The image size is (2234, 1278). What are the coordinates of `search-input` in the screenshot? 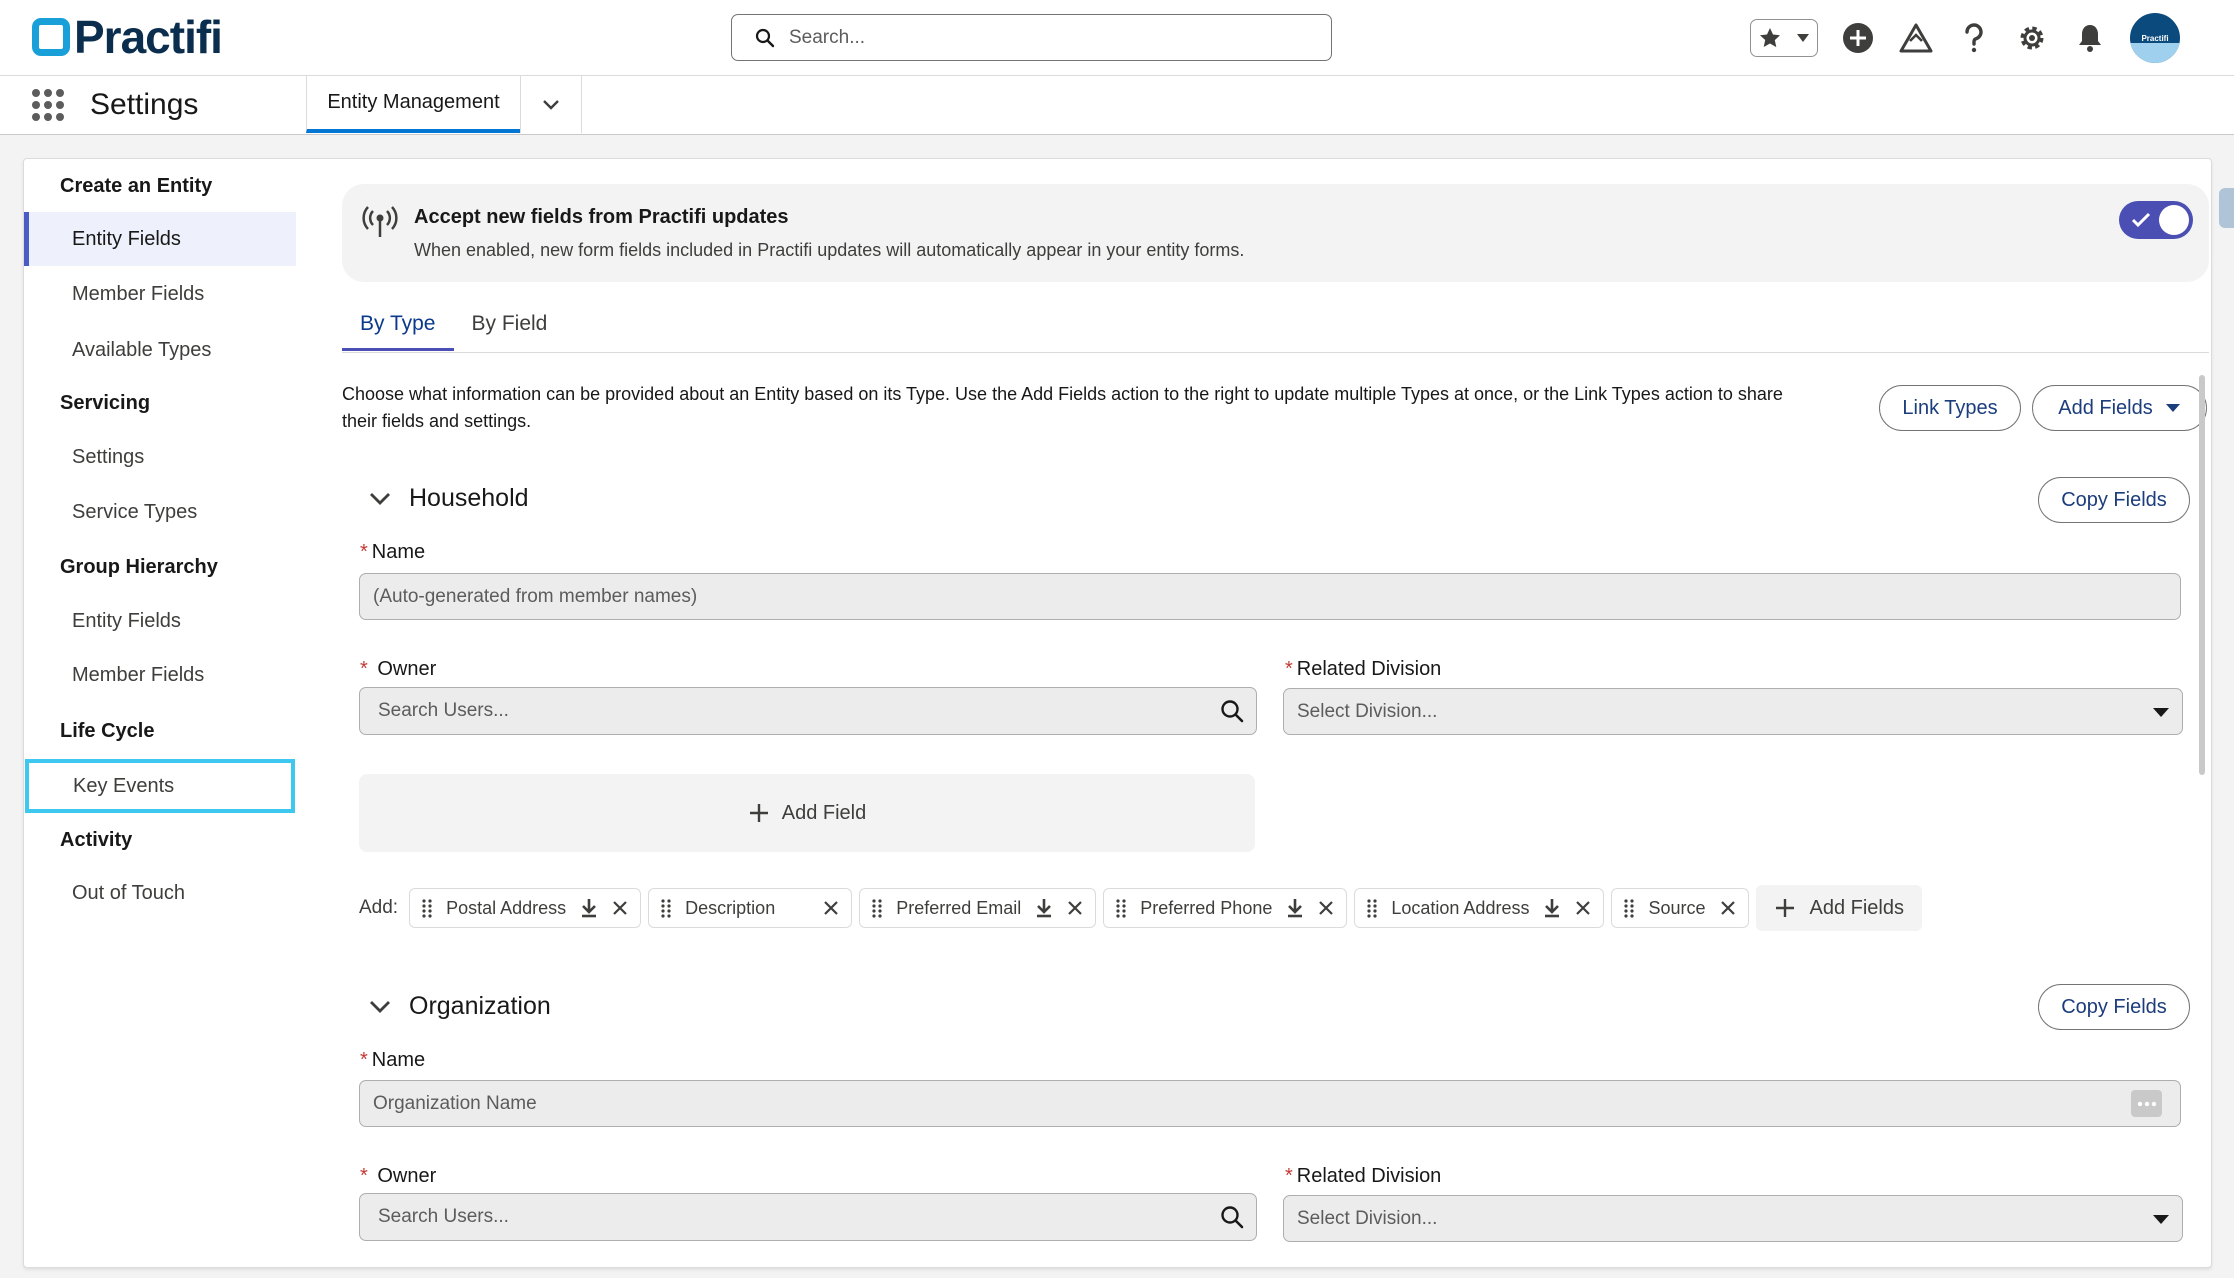 It's located at (1049, 37).